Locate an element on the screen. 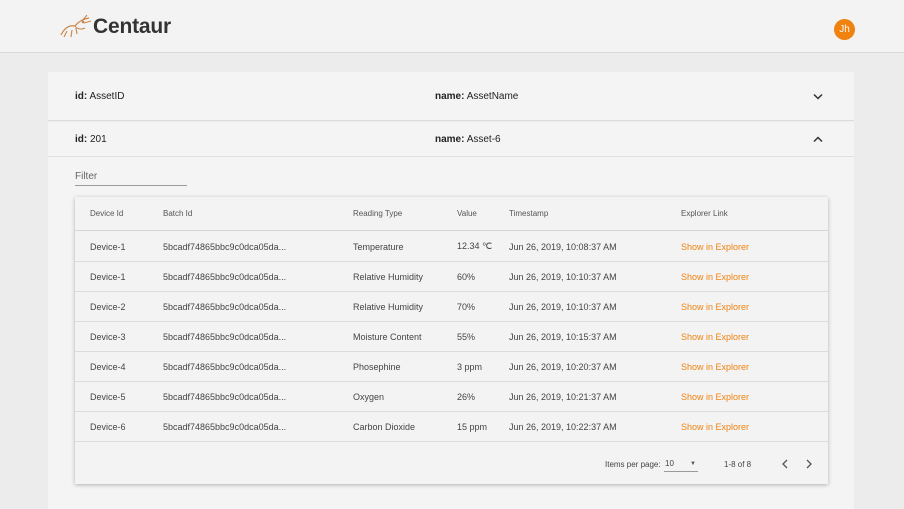 Image resolution: width=904 pixels, height=509 pixels. cell-reading-type: Oxygen is located at coordinates (369, 396).